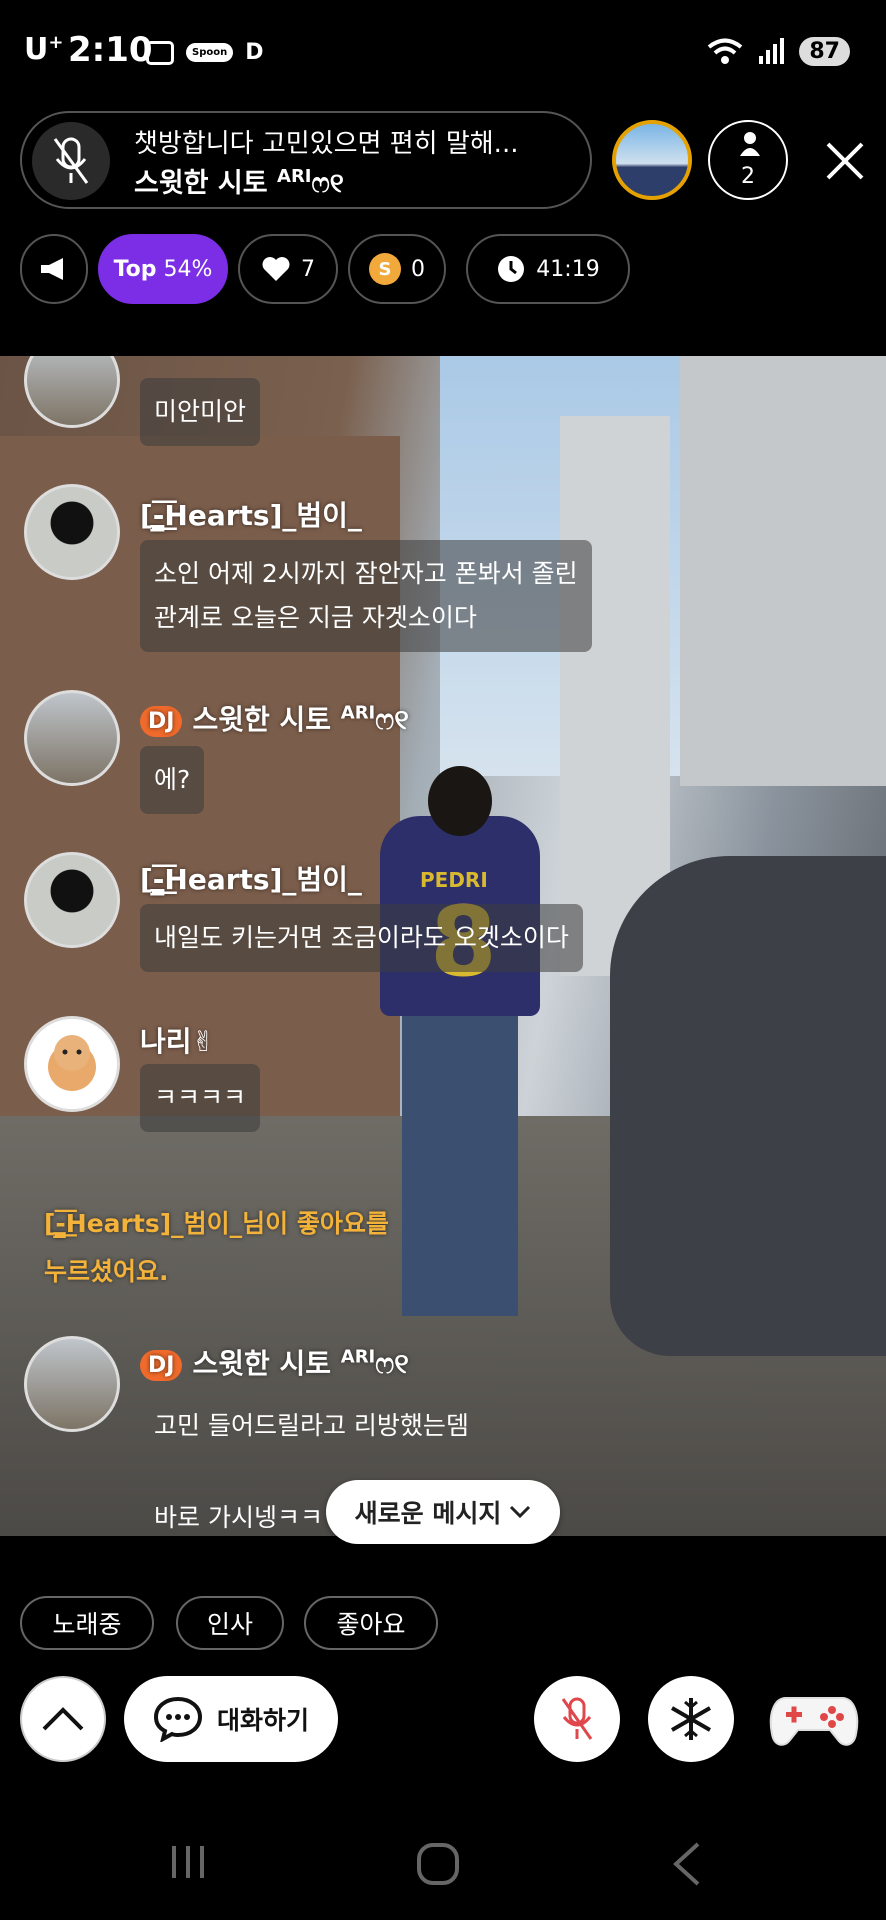 The width and height of the screenshot is (886, 1920). Describe the element at coordinates (371, 1623) in the screenshot. I see `quick-reply-button: 좋아요` at that location.